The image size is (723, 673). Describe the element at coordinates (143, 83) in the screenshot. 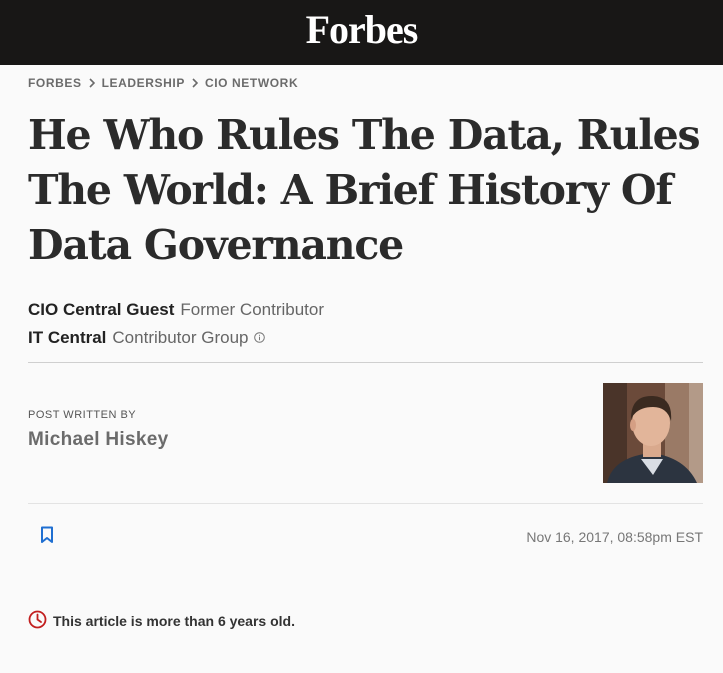

I see `breadcrumb-leadership: LEADERSHIP` at that location.